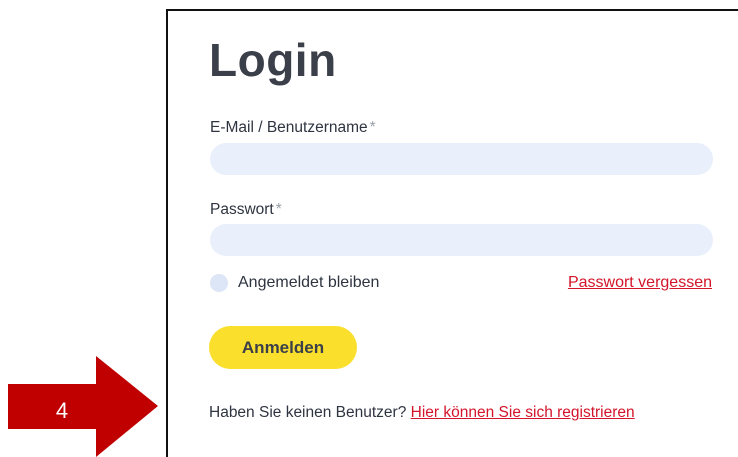 This screenshot has height=457, width=738. Describe the element at coordinates (283, 347) in the screenshot. I see `login-button: Anmelden` at that location.